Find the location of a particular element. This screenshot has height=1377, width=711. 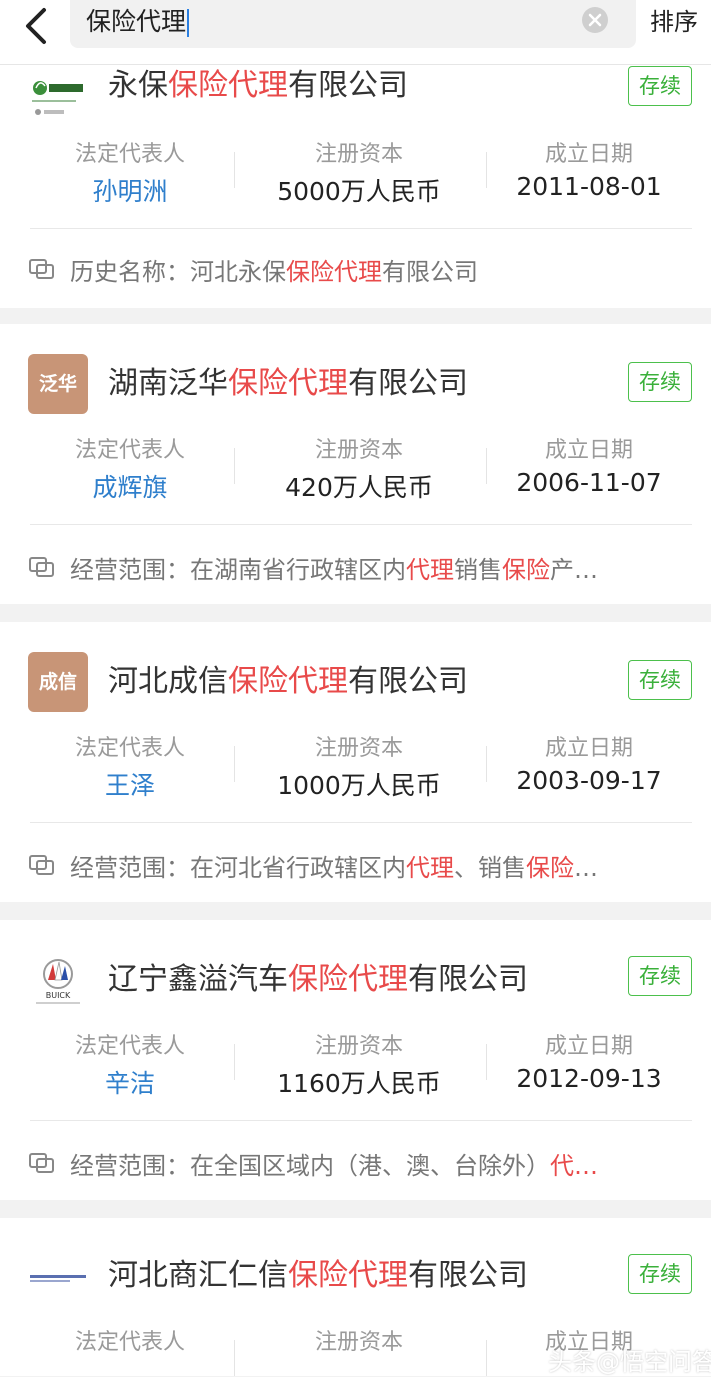

yongbao-logo-icon is located at coordinates (57, 98).